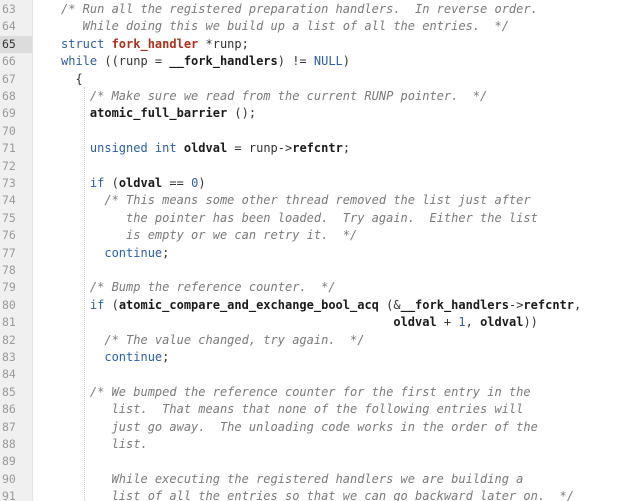  I want to click on code-token: {, so click(72, 78).